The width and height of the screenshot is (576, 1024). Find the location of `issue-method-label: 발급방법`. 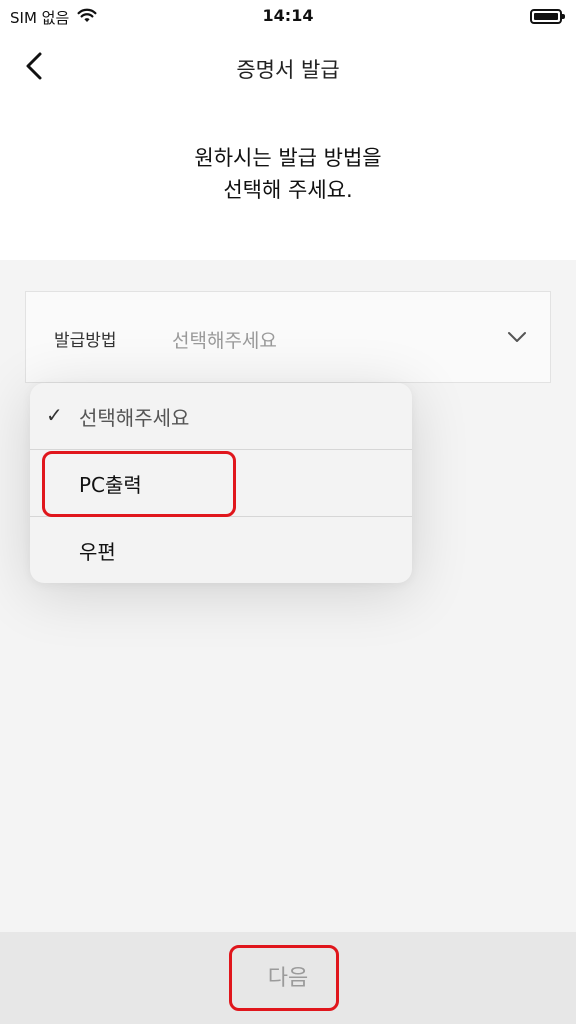

issue-method-label: 발급방법 is located at coordinates (85, 341).